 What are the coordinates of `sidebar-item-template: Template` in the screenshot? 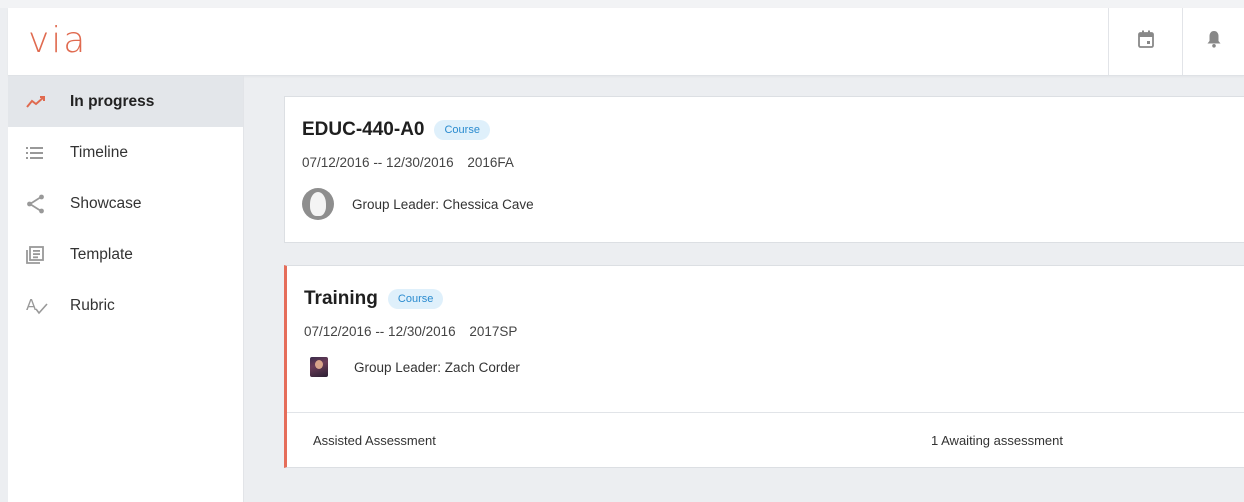 It's located at (125, 254).